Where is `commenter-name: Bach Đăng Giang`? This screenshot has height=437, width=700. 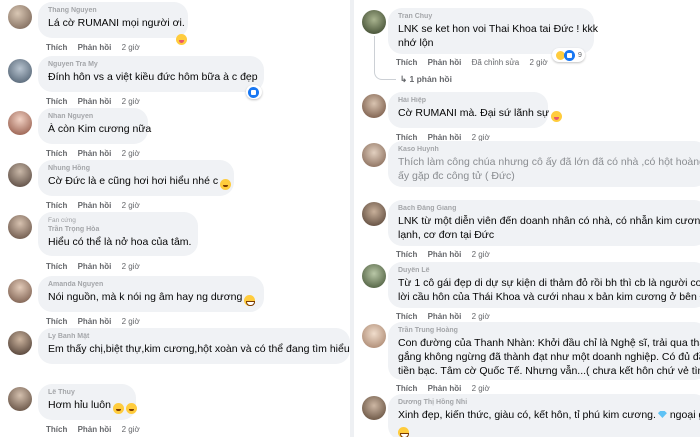
commenter-name: Bach Đăng Giang is located at coordinates (548, 209).